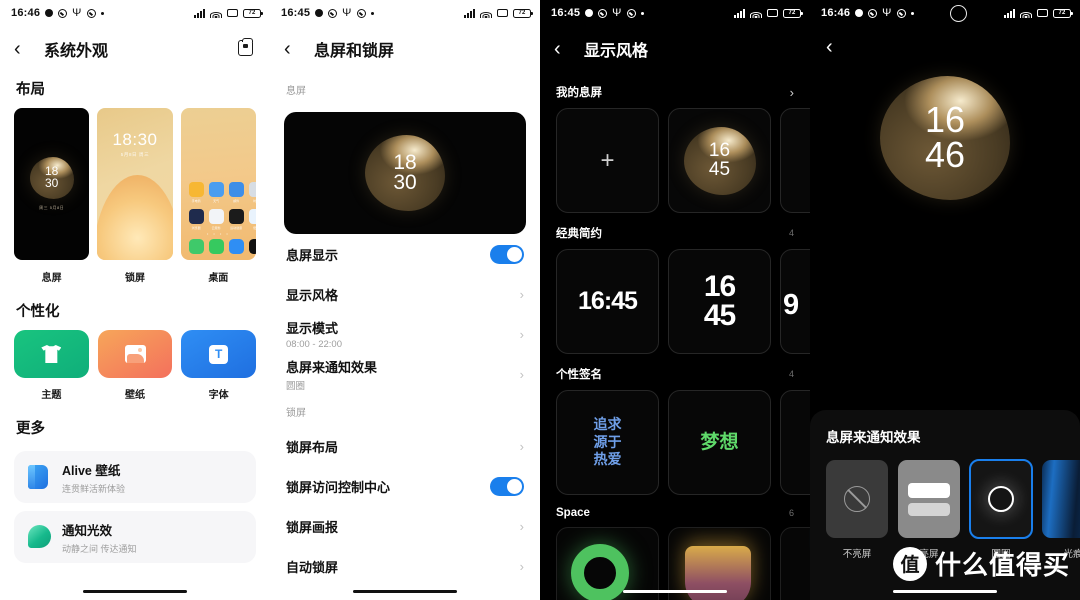 The width and height of the screenshot is (1080, 600). Describe the element at coordinates (981, 563) in the screenshot. I see `watermark: 值 什么值得买` at that location.